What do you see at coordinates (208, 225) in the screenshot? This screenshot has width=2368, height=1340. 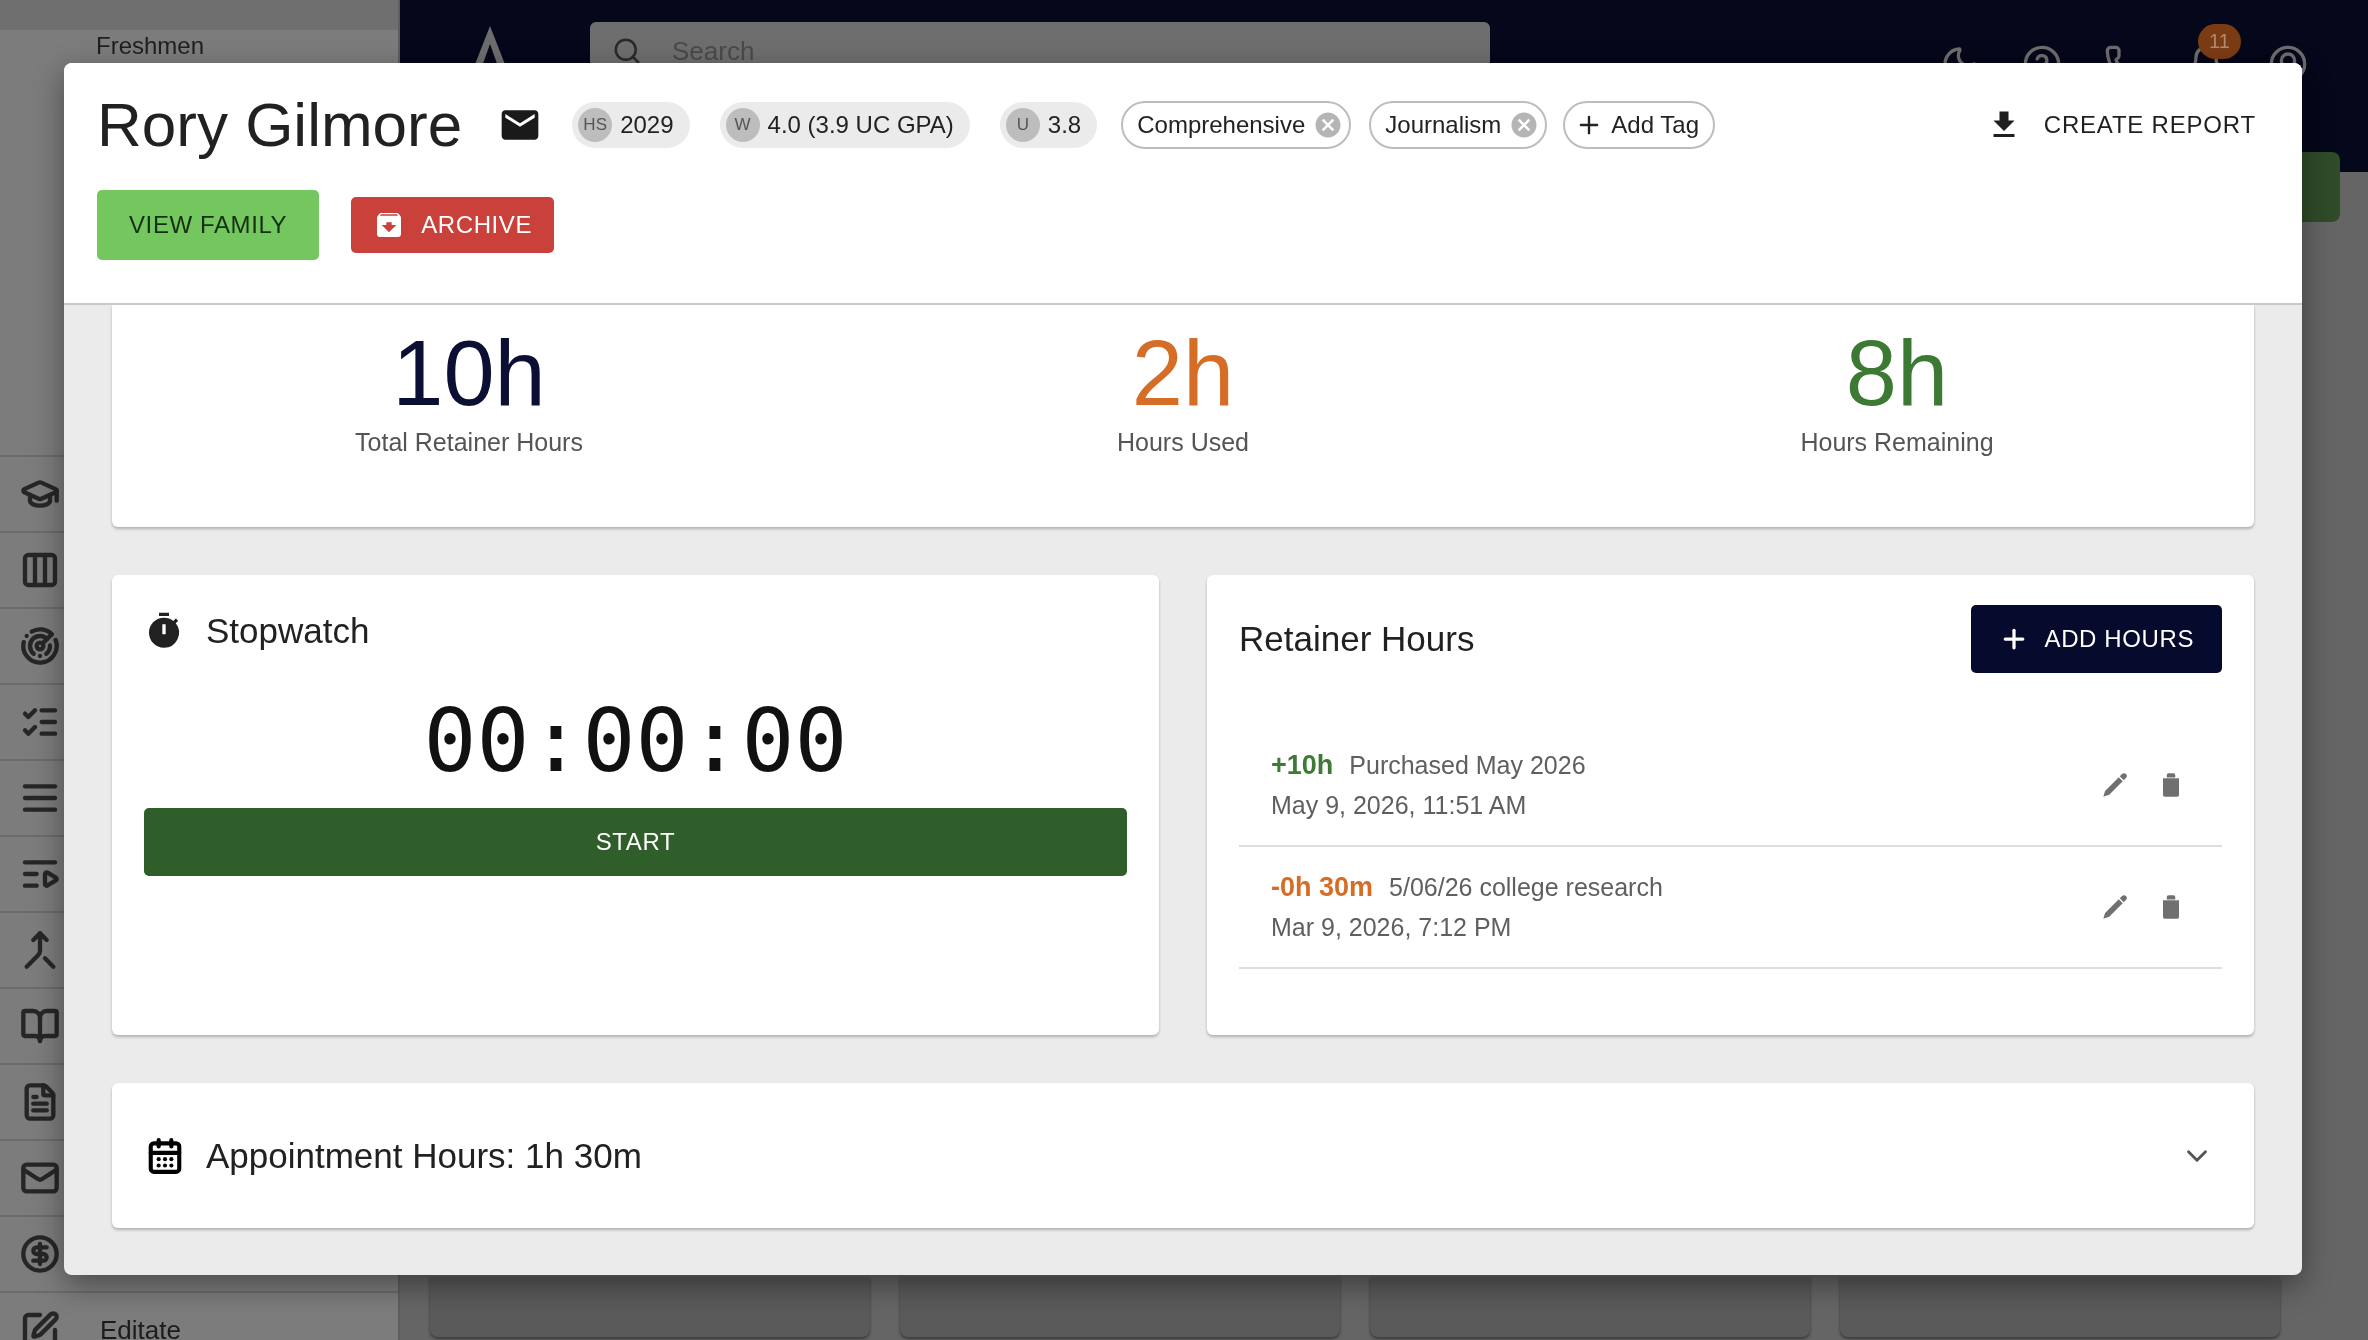 I see `view-family-button: VIEW FAMILY` at bounding box center [208, 225].